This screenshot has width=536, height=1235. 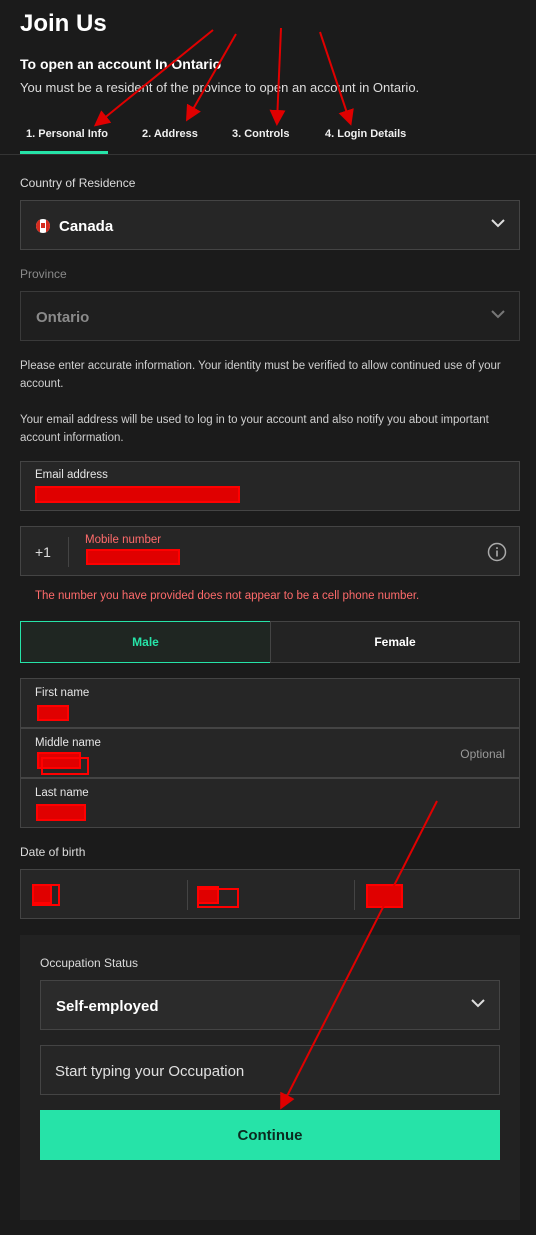 I want to click on country-label: Country of Residence, so click(x=78, y=183).